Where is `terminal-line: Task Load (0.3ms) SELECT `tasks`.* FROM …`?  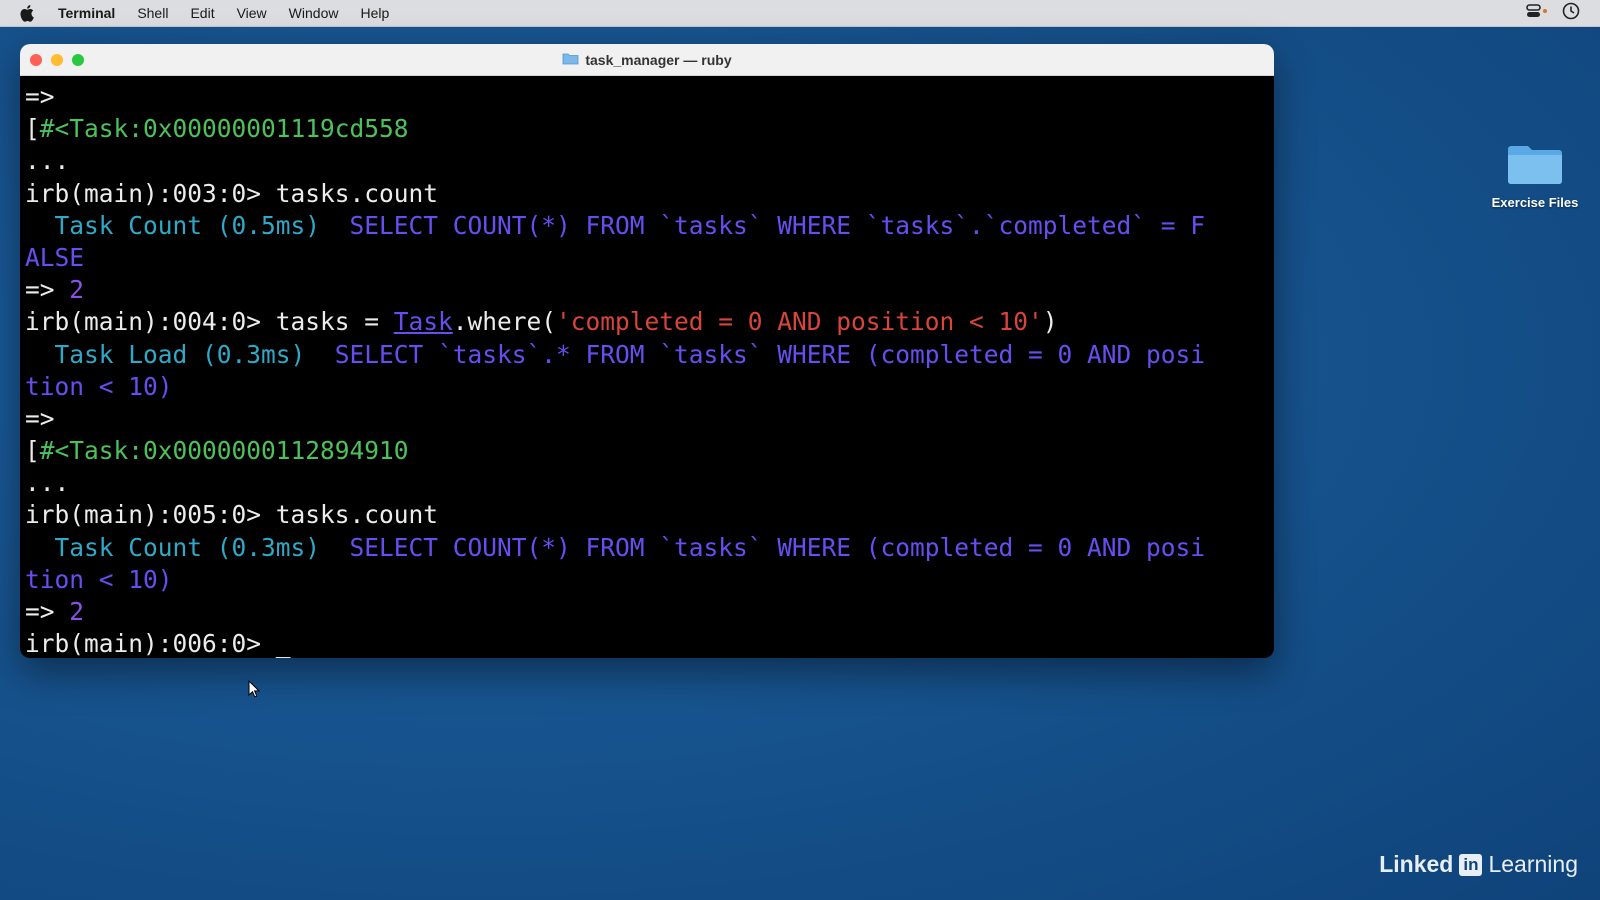
terminal-line: Task Load (0.3ms) SELECT `tasks`.* FROM … is located at coordinates (649, 355).